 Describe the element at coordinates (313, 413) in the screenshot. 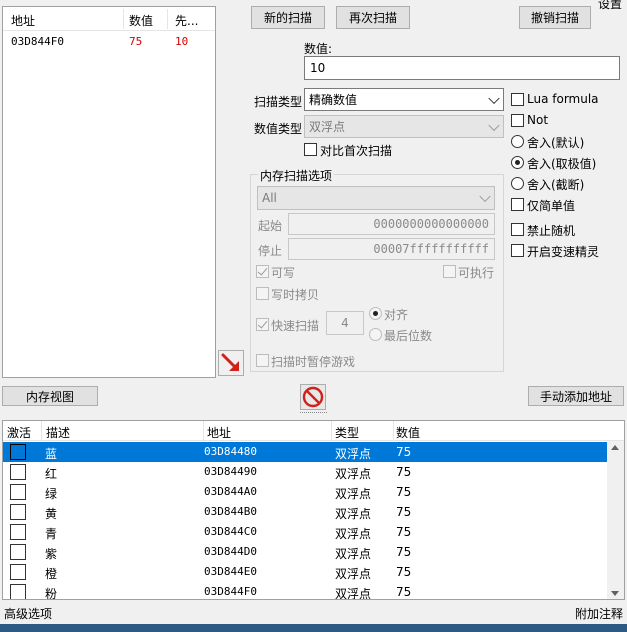

I see `splitter-grip` at that location.